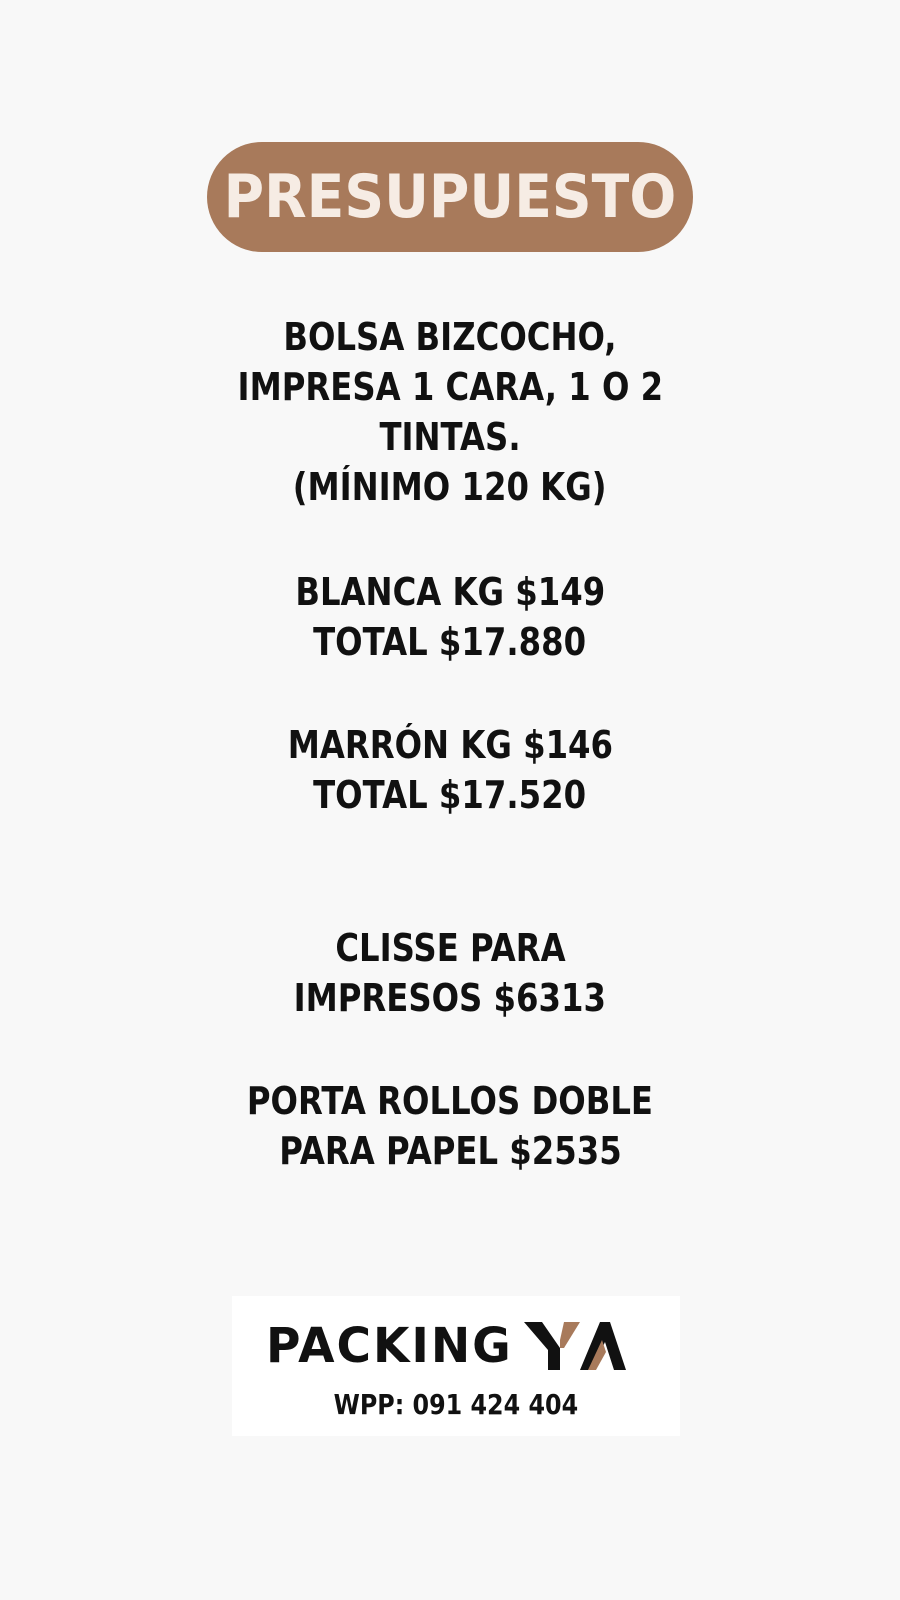  I want to click on description-line: IMPRESA 1 CARA, 1 O 2, so click(450, 387).